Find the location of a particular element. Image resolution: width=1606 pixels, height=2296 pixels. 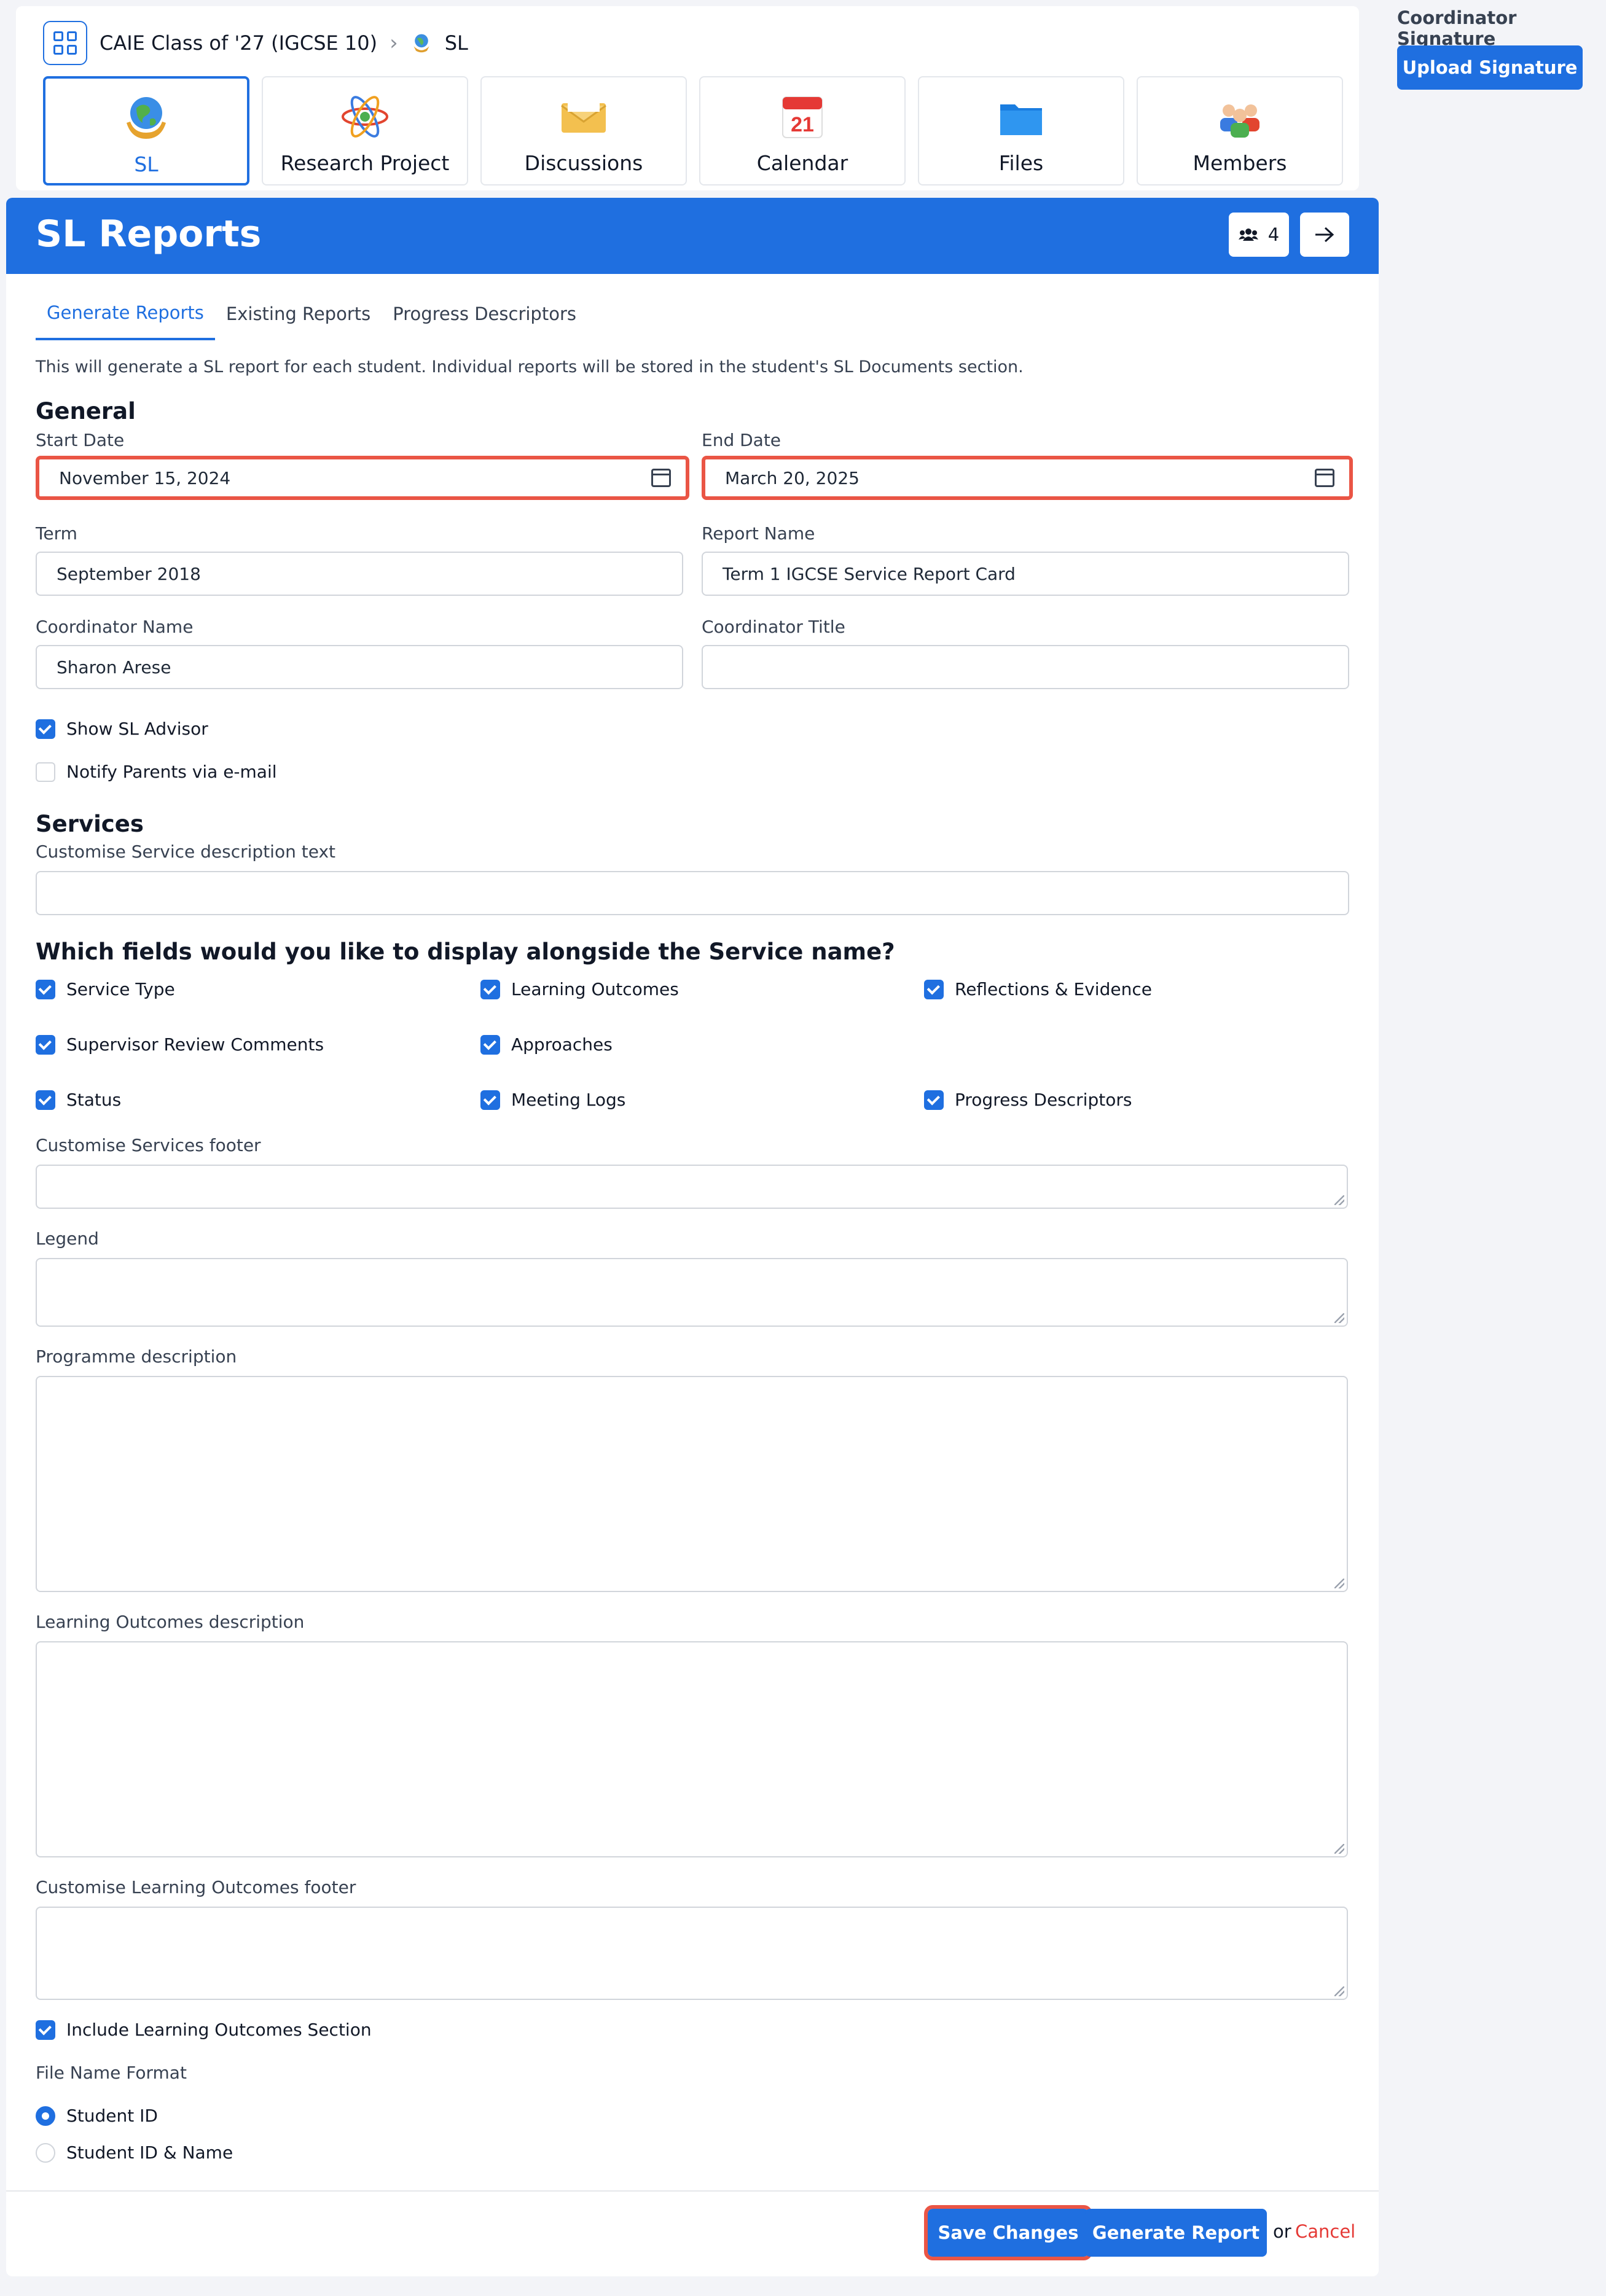

checkbox-label: Include Learning Outcomes Section is located at coordinates (219, 2030).